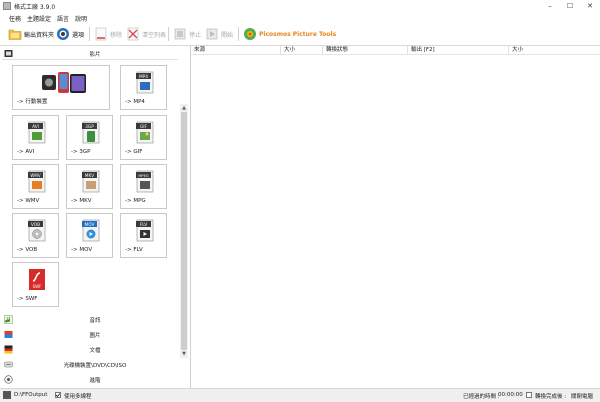  What do you see at coordinates (116, 35) in the screenshot?
I see `remove-label: 移除` at bounding box center [116, 35].